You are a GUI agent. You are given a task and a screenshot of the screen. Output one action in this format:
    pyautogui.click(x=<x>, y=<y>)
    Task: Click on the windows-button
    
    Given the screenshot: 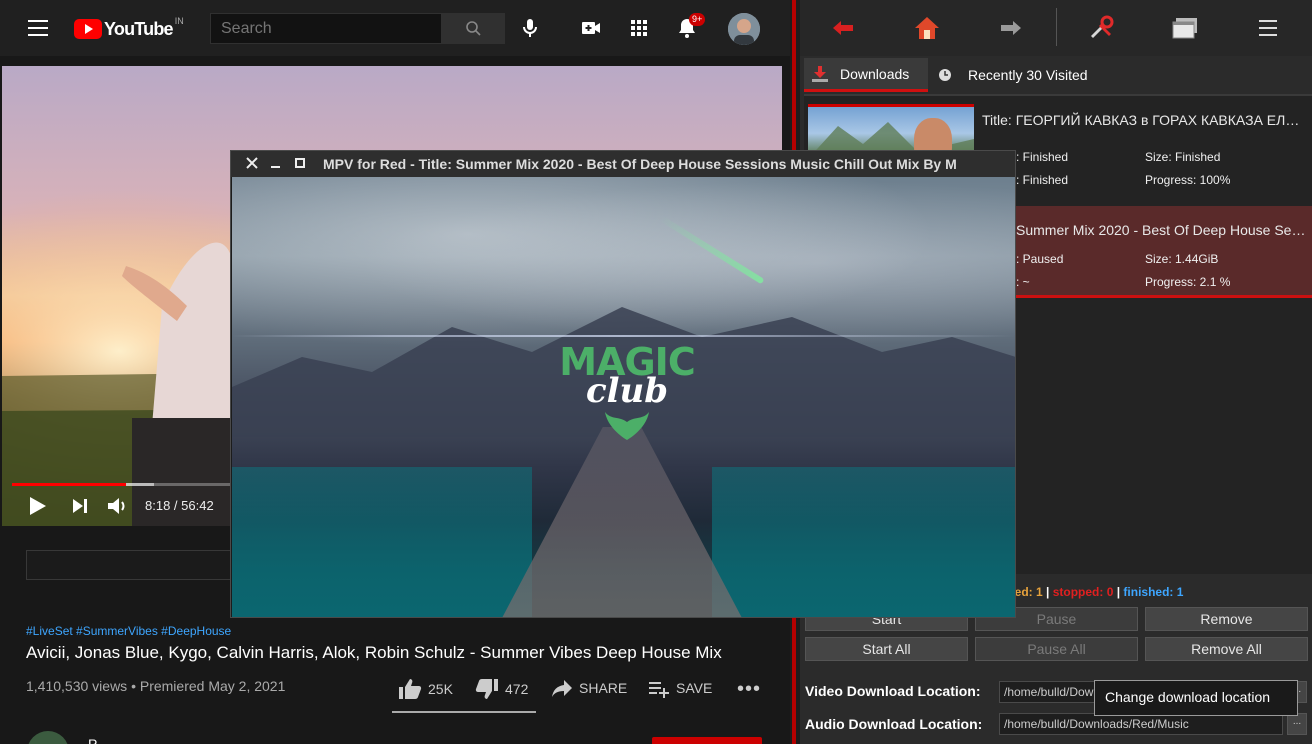 What is the action you would take?
    pyautogui.click(x=1185, y=28)
    